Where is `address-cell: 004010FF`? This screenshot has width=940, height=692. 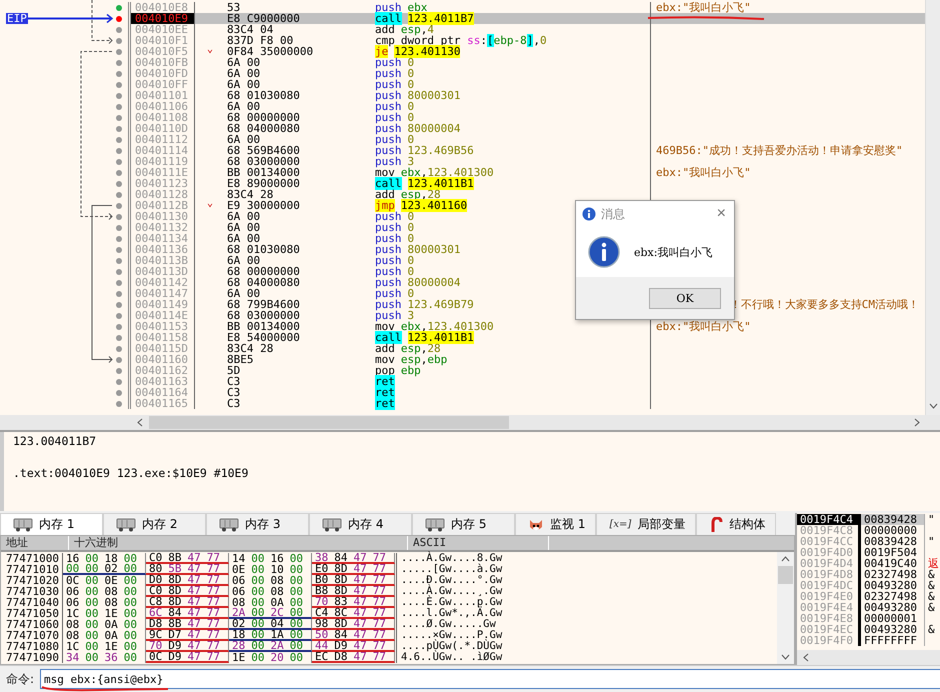
address-cell: 004010FF is located at coordinates (163, 84).